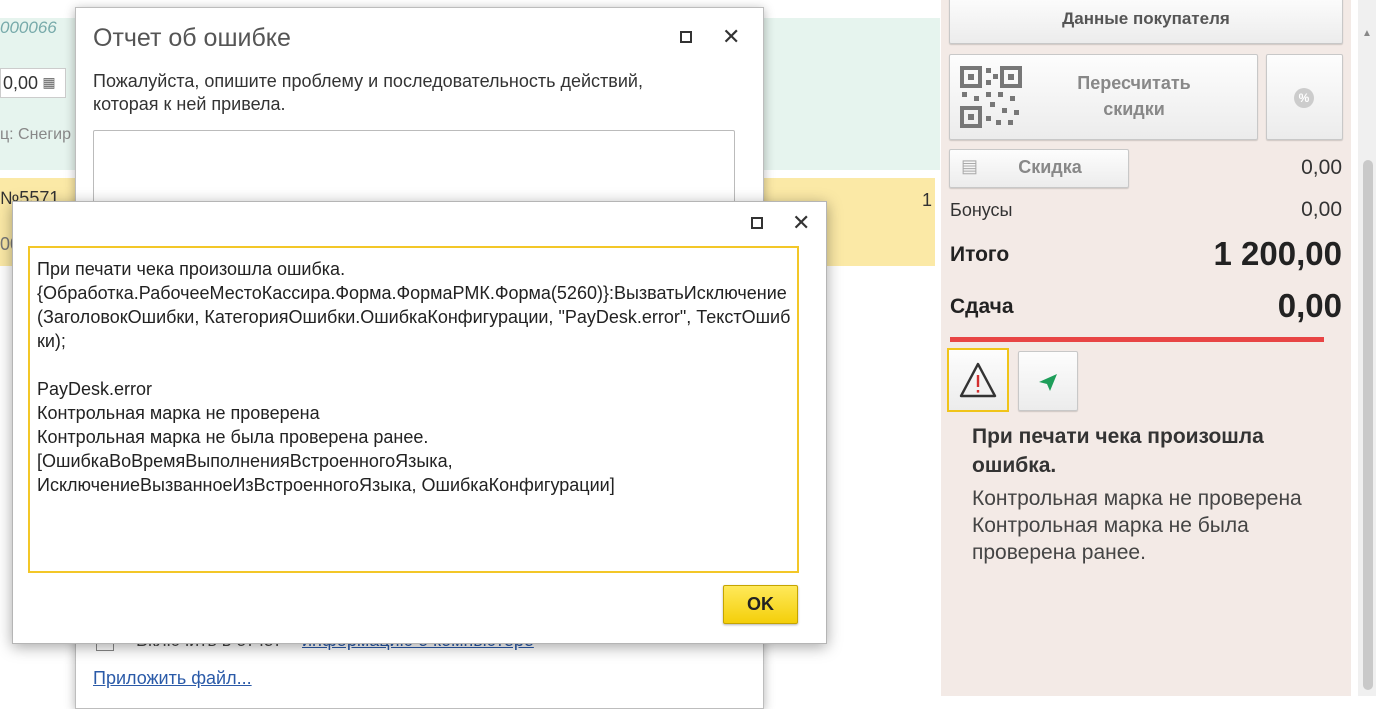 This screenshot has height=709, width=1376. What do you see at coordinates (991, 97) in the screenshot?
I see `qr-code-icon` at bounding box center [991, 97].